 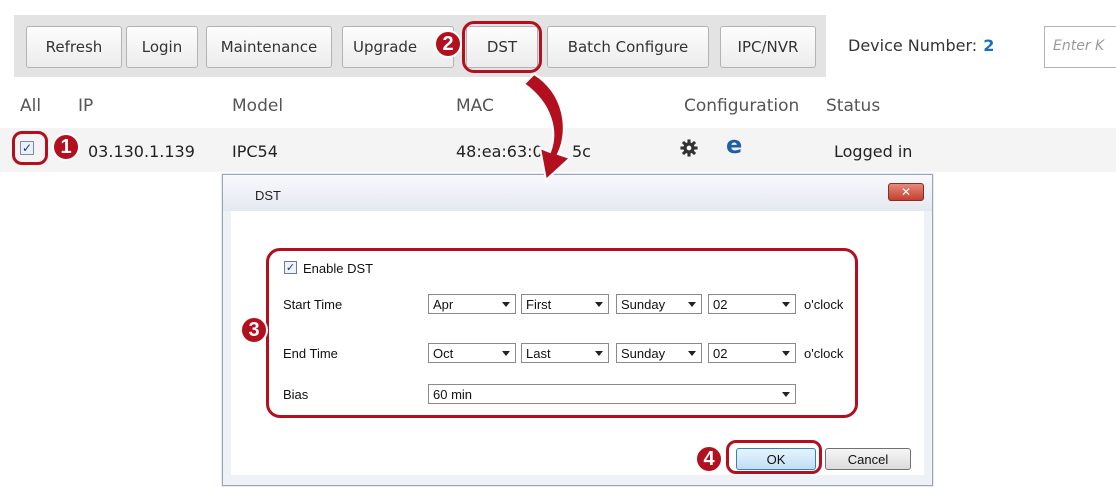 I want to click on annotation-badge-4: 4, so click(x=709, y=459).